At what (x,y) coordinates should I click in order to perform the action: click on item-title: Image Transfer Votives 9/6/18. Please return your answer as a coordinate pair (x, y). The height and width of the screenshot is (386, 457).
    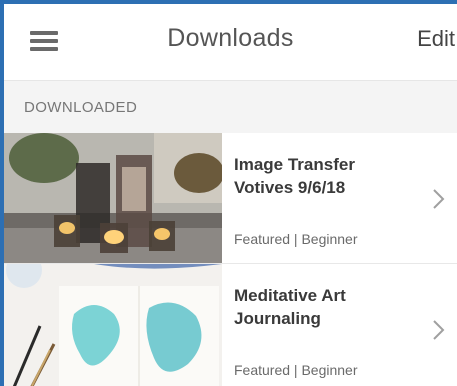
    Looking at the image, I should click on (294, 176).